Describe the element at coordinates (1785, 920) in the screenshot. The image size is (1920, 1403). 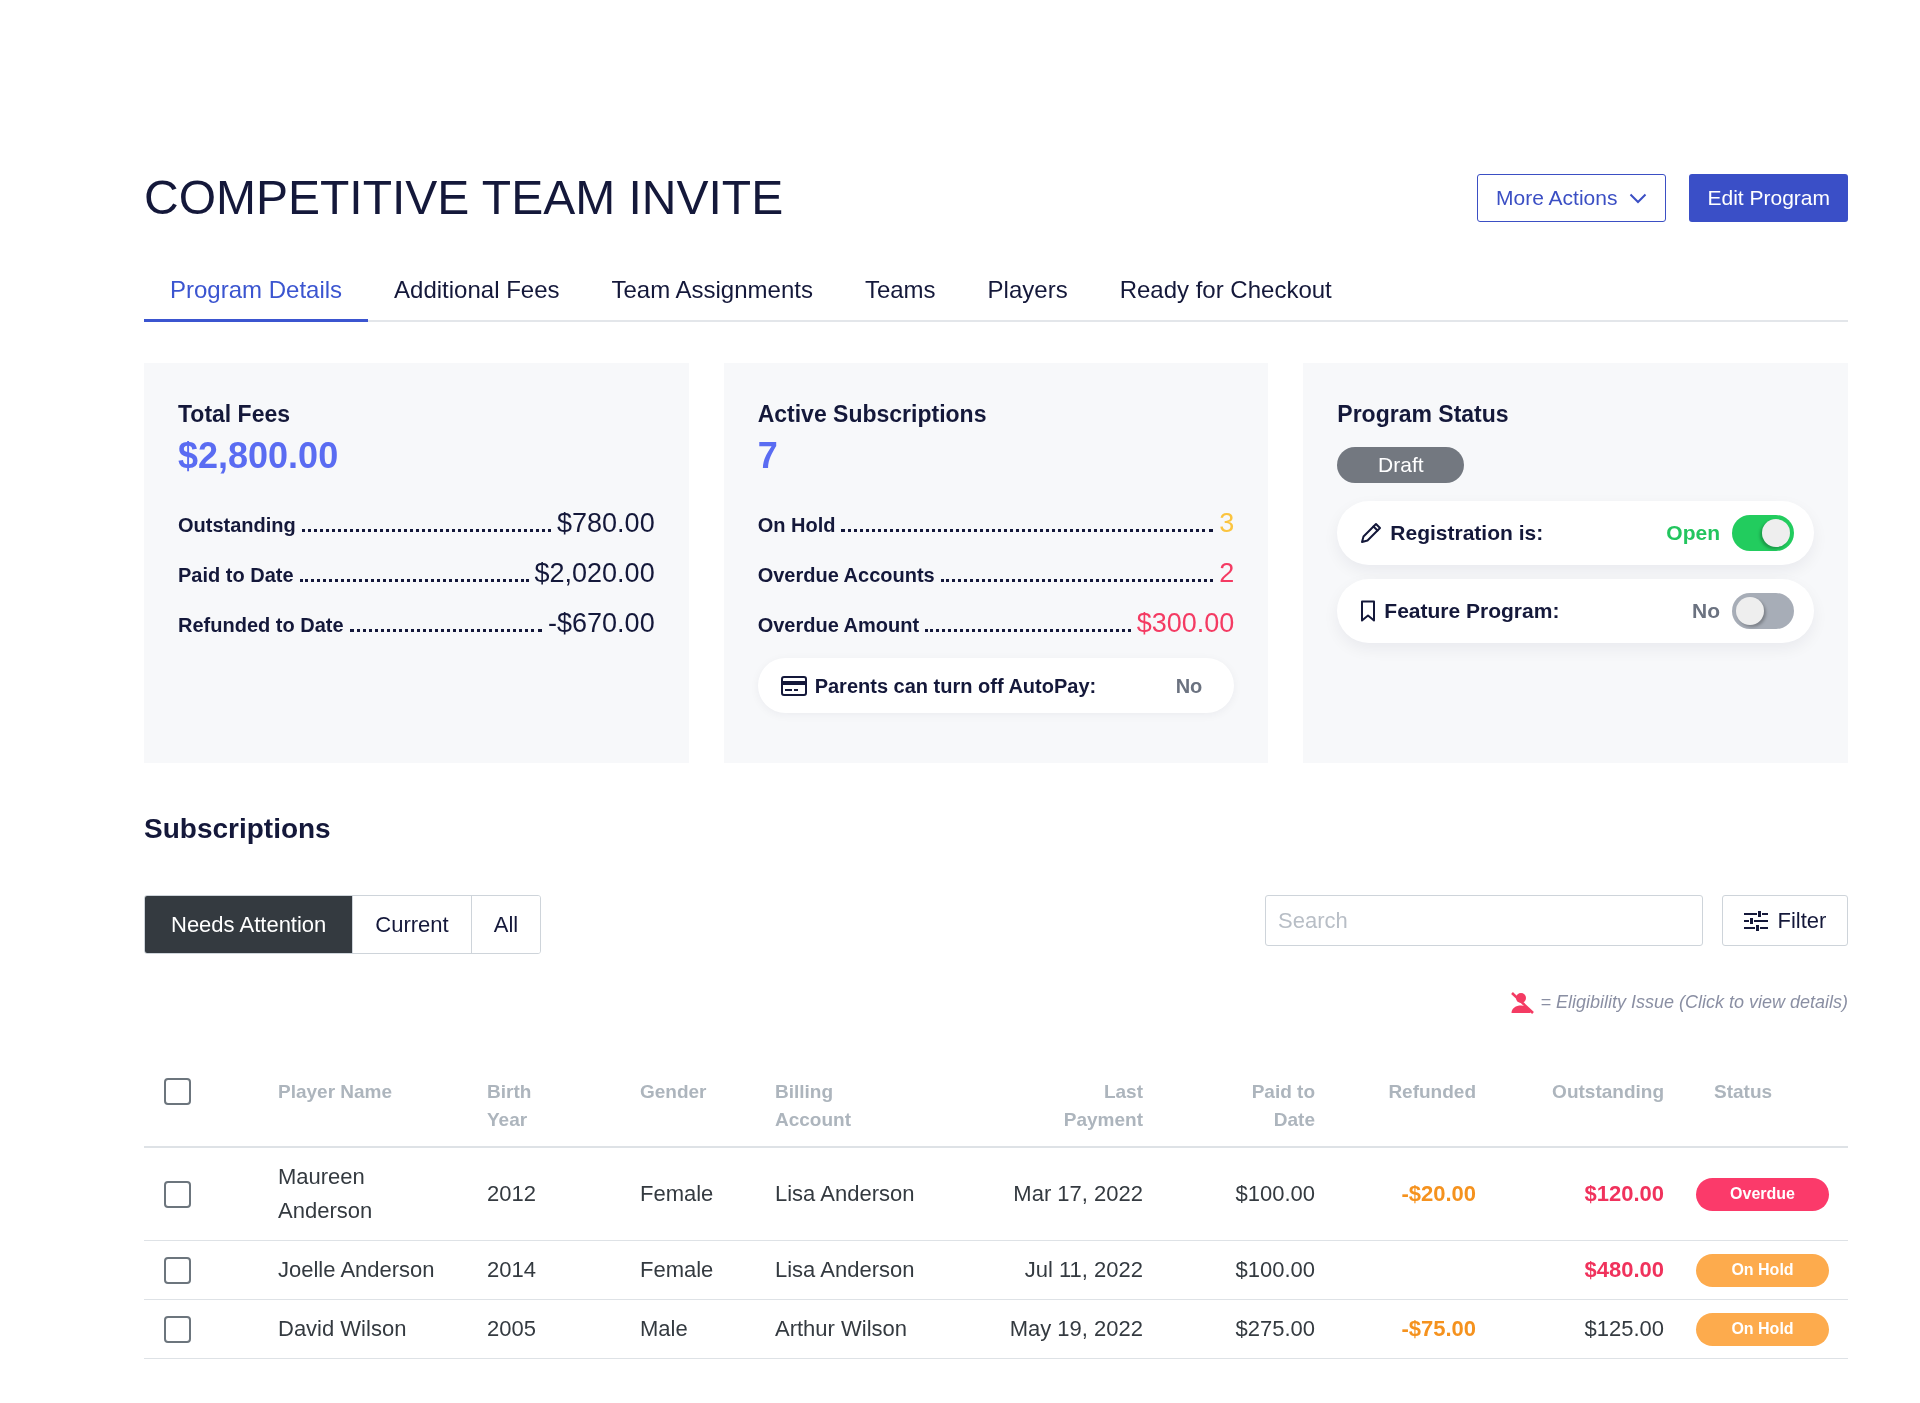
I see `filter-button: Filter` at that location.